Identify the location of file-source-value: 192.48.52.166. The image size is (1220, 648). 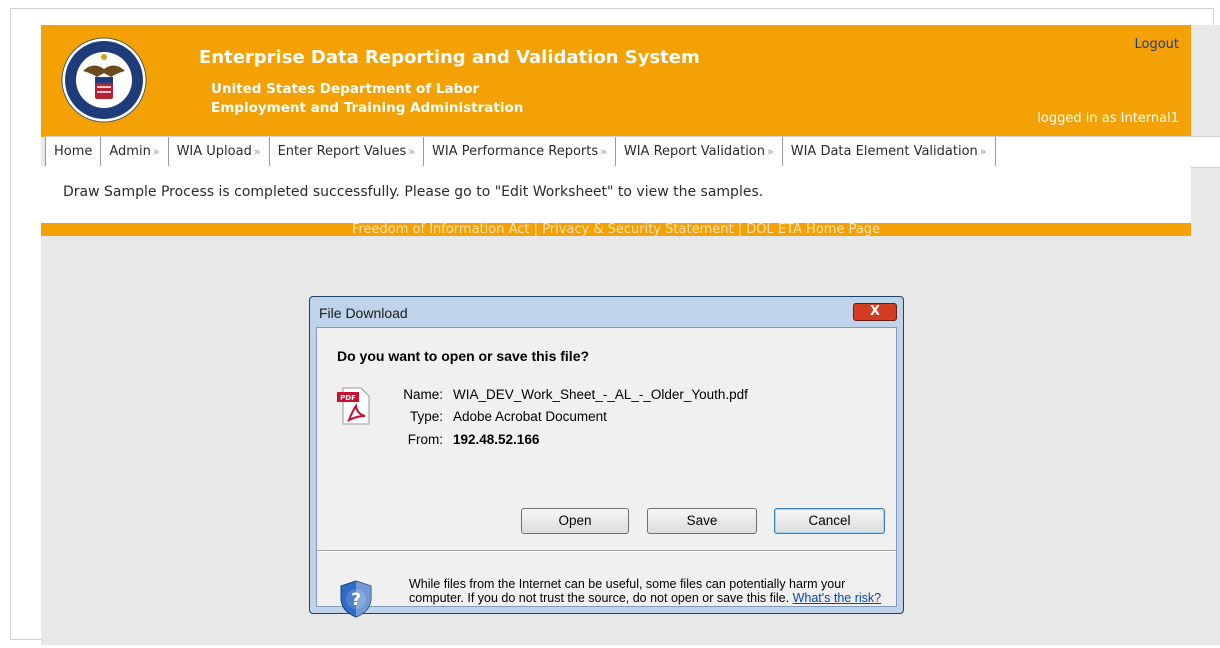
(496, 439).